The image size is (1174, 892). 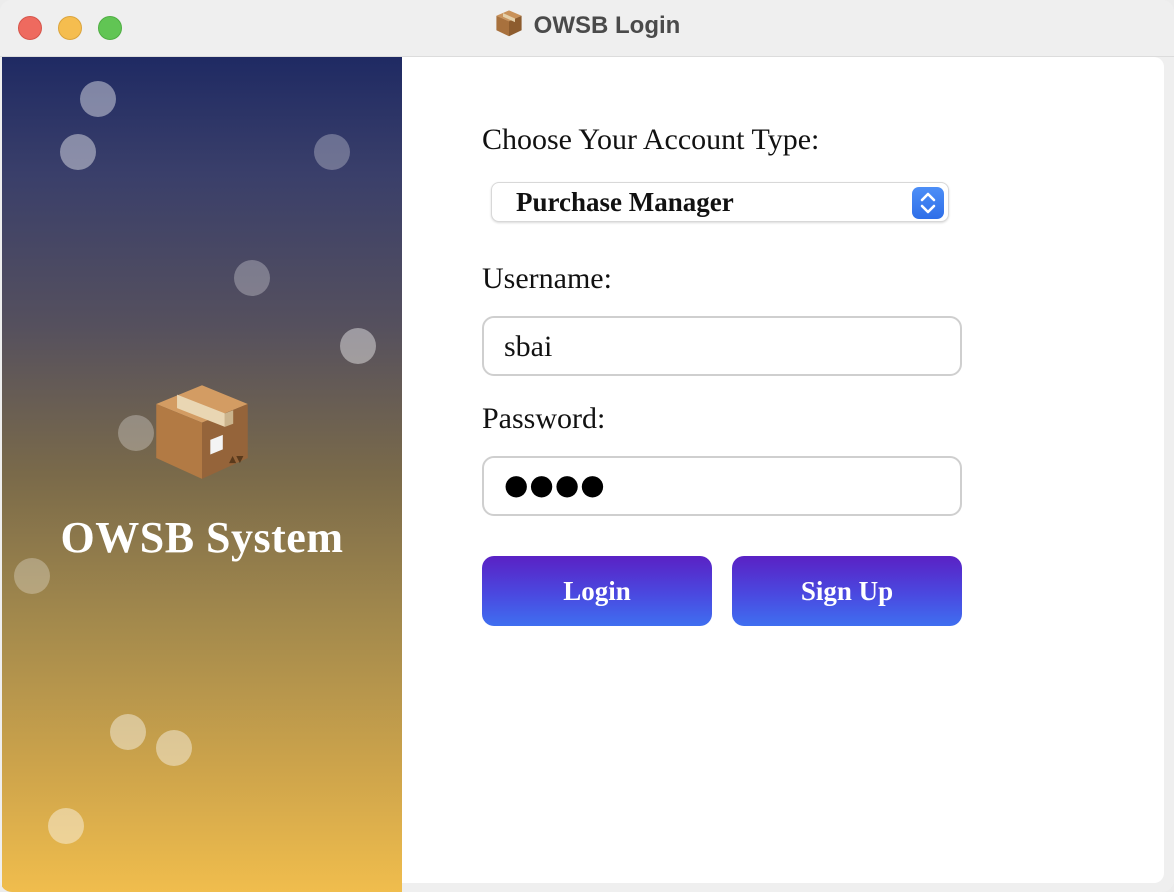 What do you see at coordinates (607, 25) in the screenshot?
I see `window-title: OWSB Login` at bounding box center [607, 25].